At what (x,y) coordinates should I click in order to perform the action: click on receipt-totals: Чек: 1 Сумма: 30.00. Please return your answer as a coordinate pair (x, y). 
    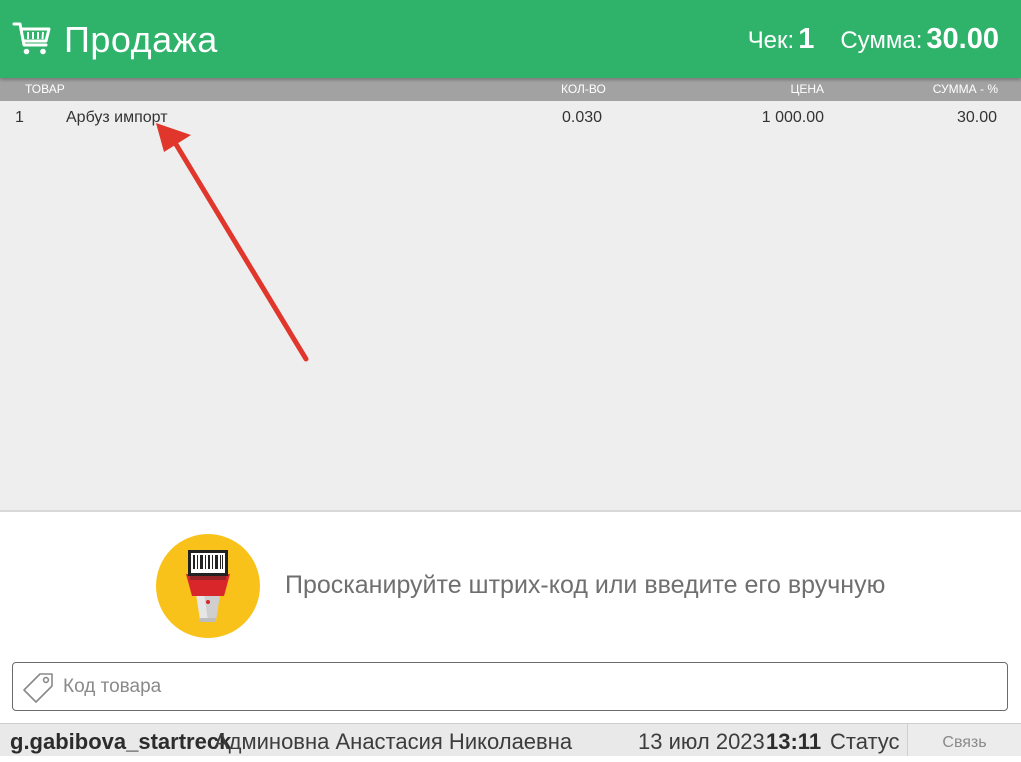
    Looking at the image, I should click on (873, 40).